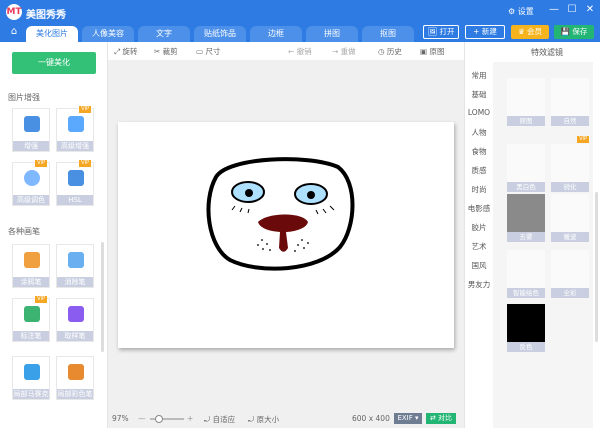 The width and height of the screenshot is (600, 428). I want to click on app-title: 美图秀秀, so click(46, 15).